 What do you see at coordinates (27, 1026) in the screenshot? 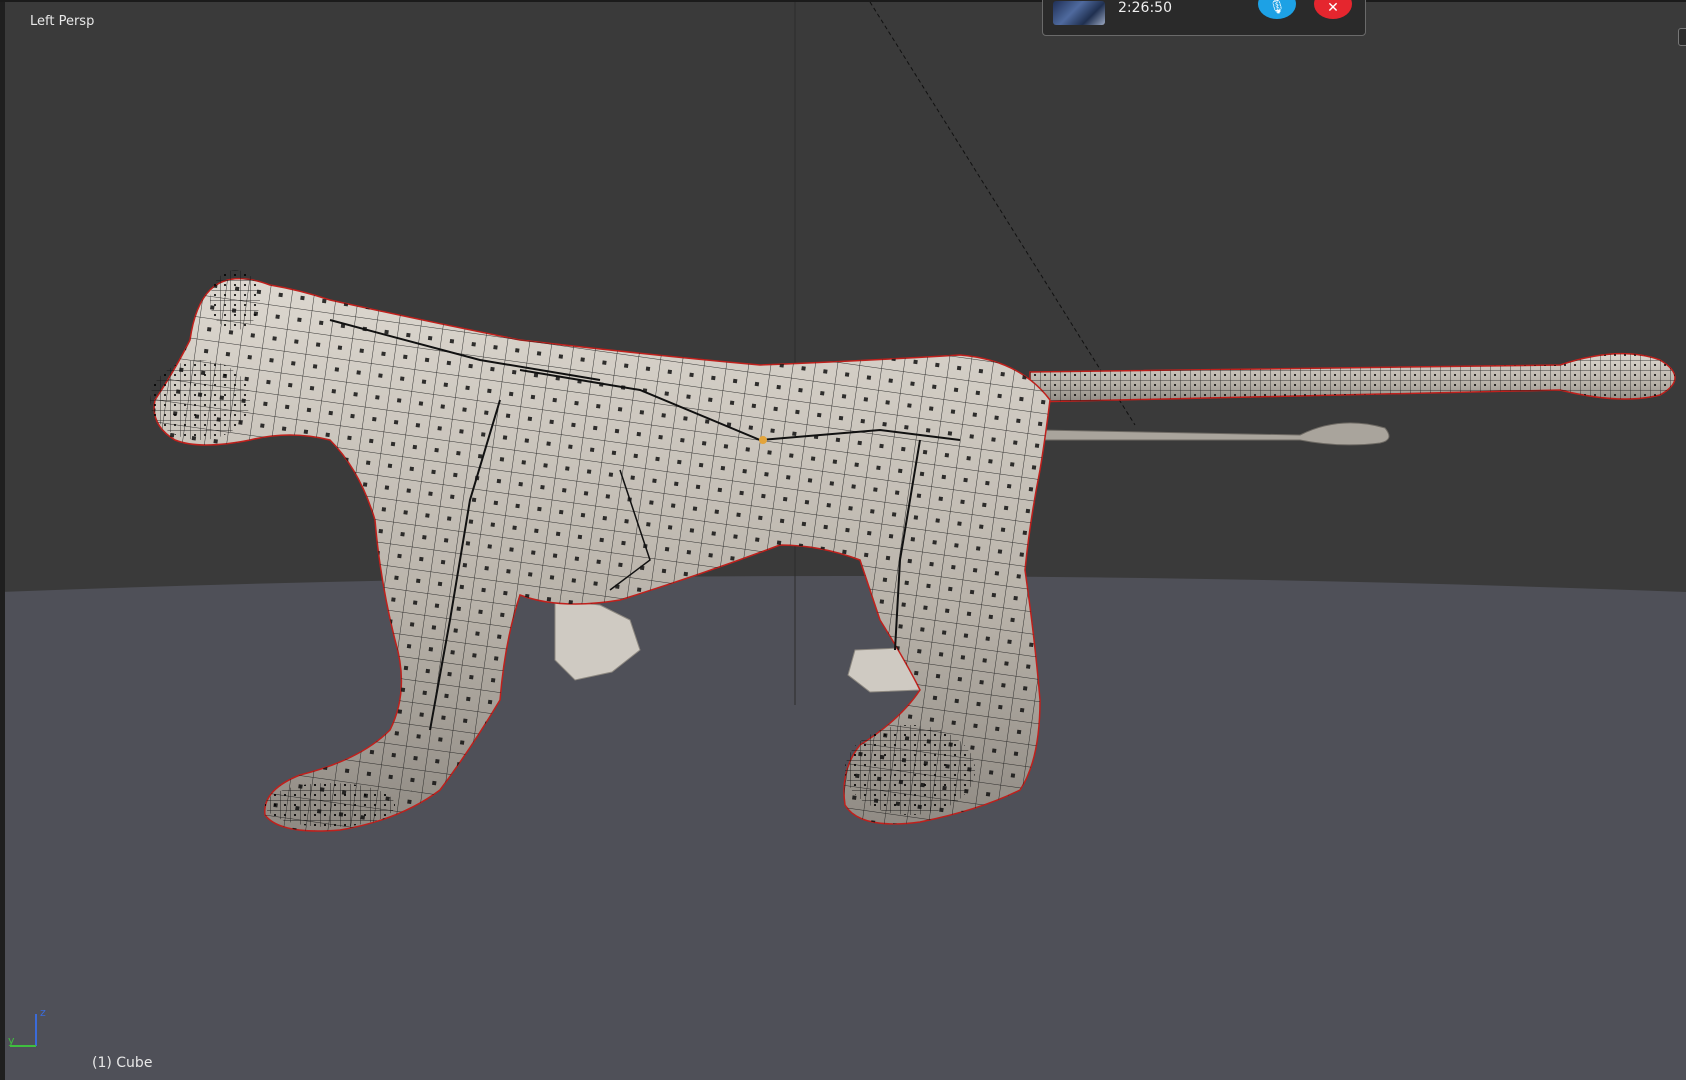
I see `axis-gizmo: z y` at bounding box center [27, 1026].